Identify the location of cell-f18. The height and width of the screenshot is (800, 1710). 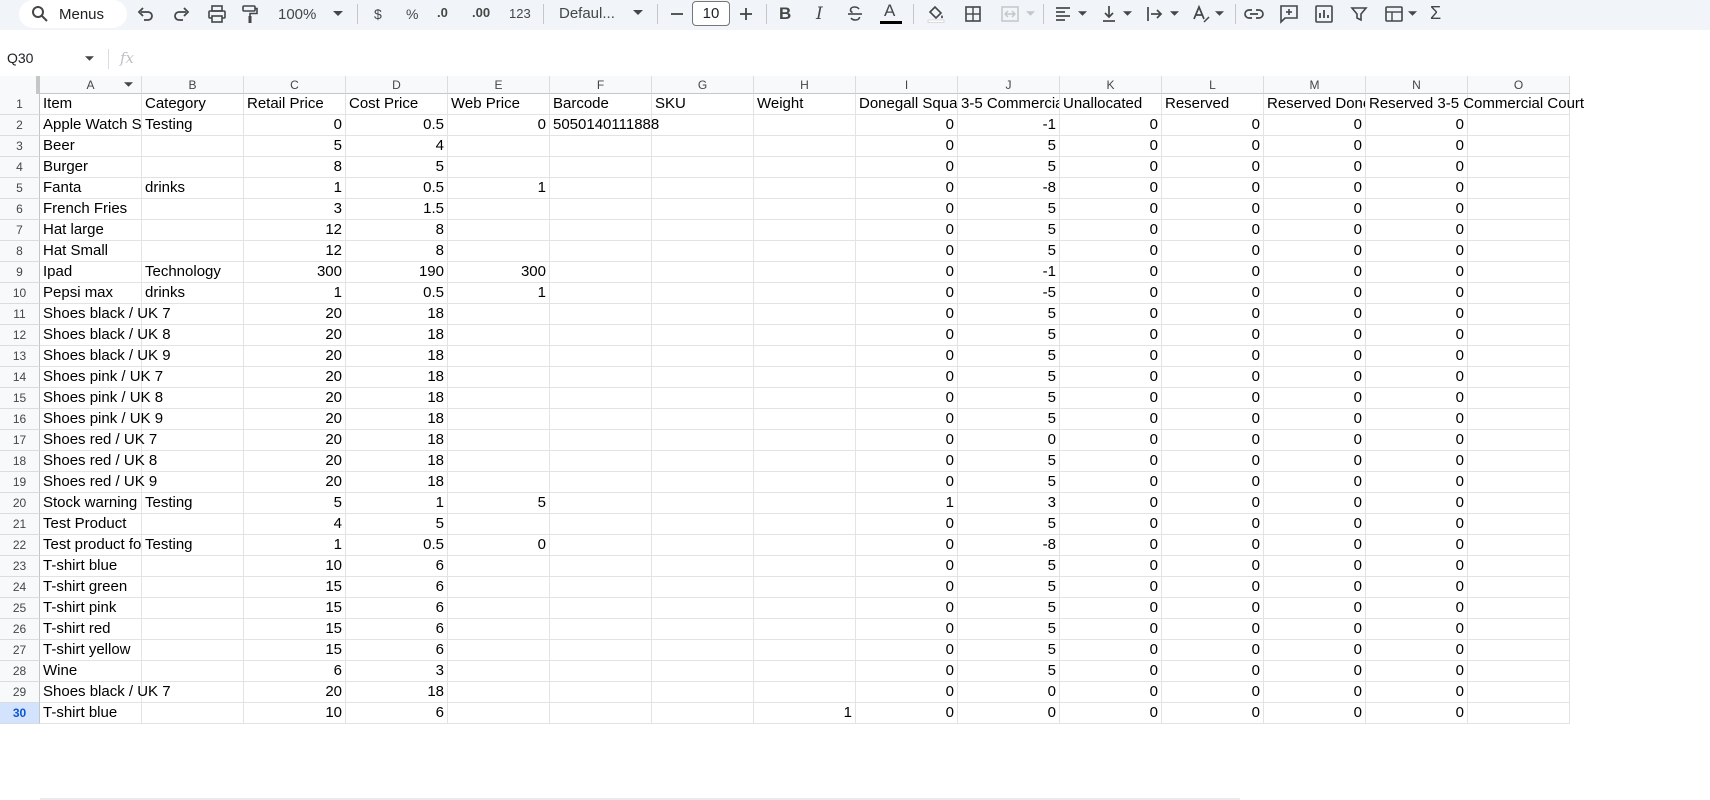
(601, 461).